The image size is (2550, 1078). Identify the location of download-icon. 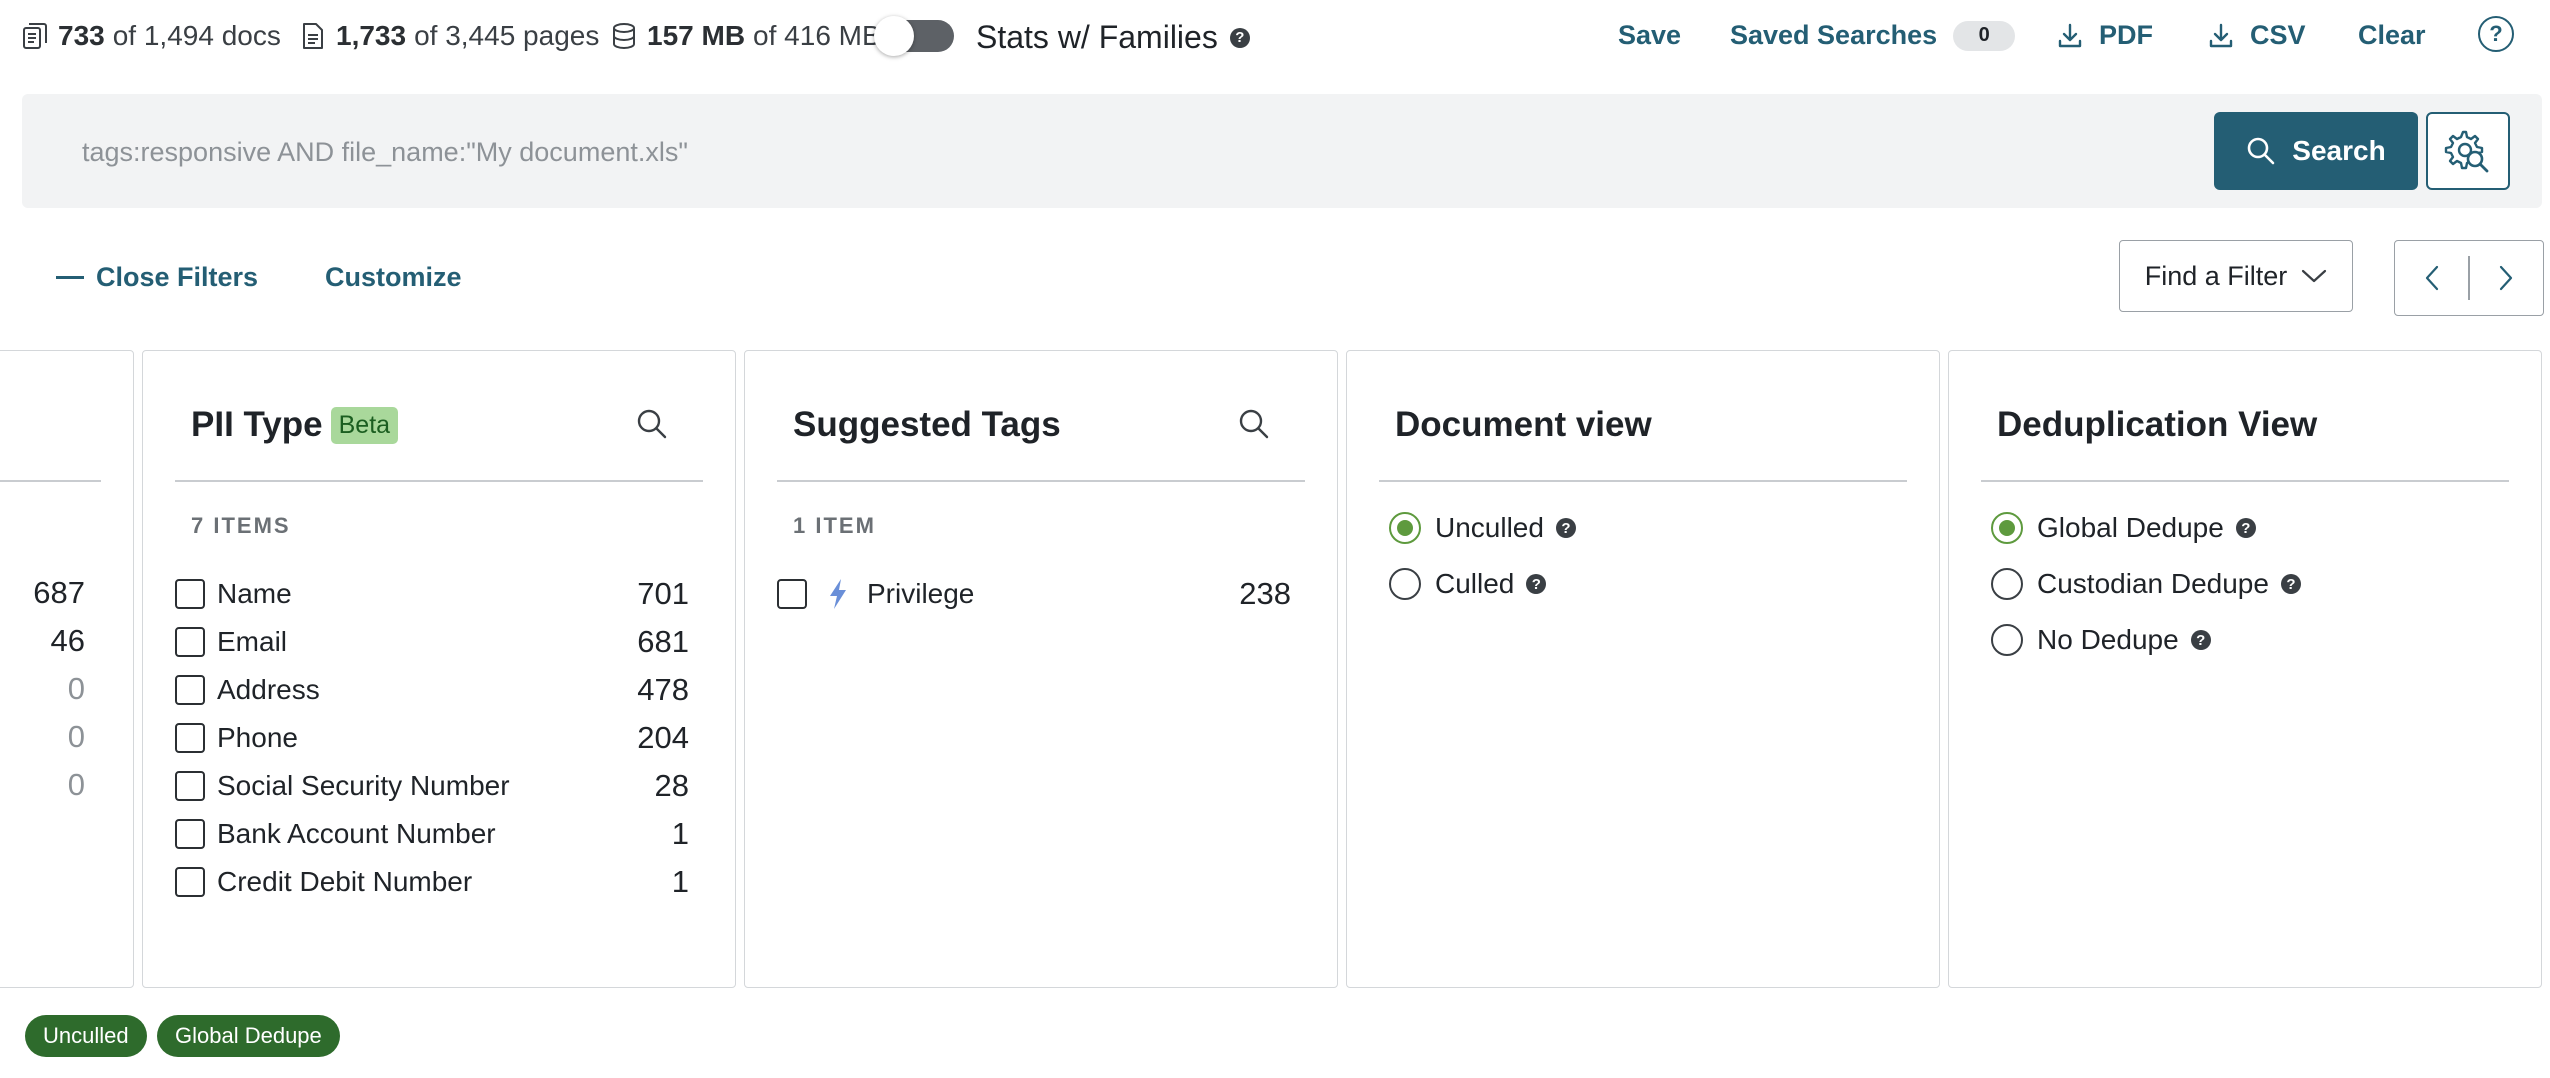
(2221, 35).